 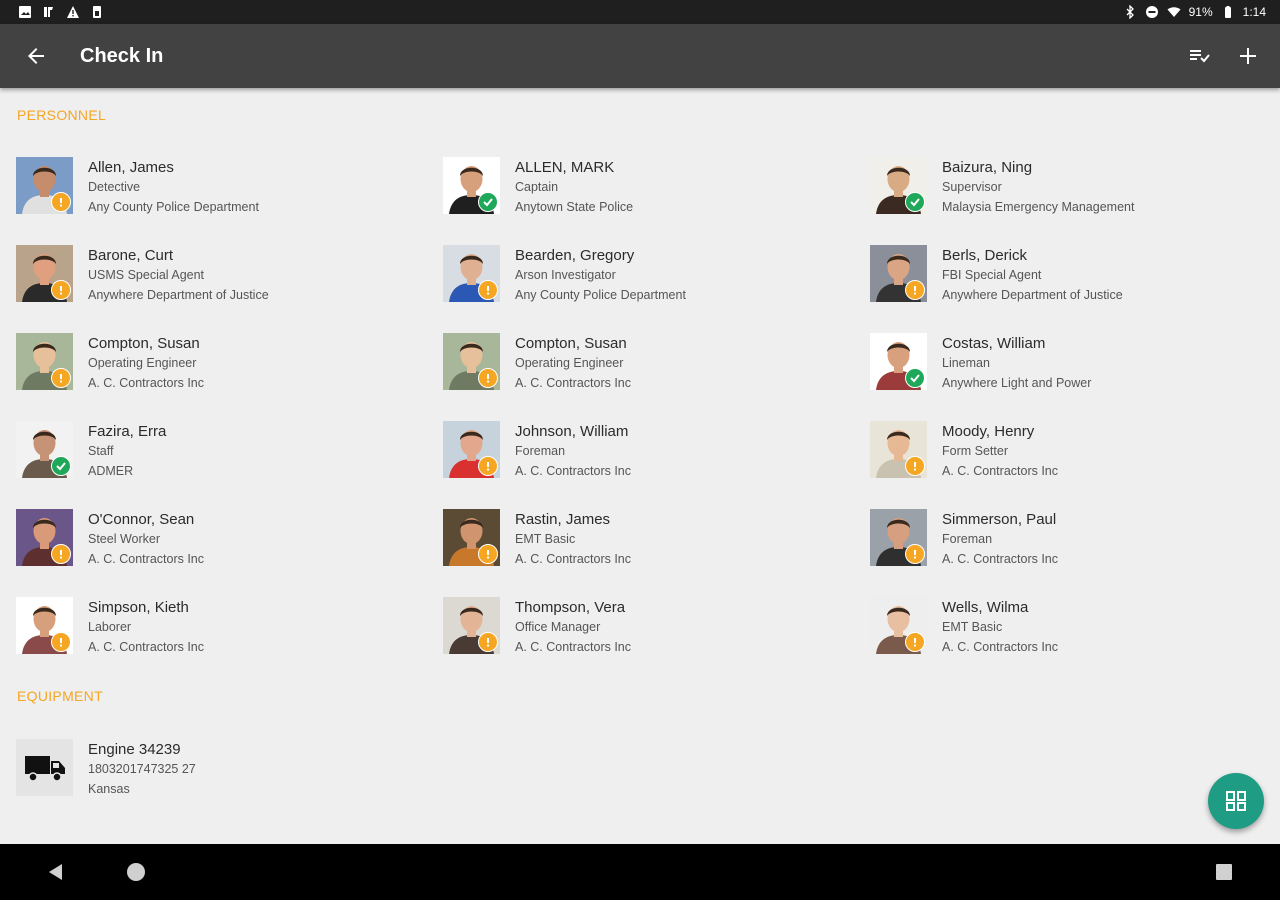 I want to click on personnel-card: Fazira, Erra Staff ADMER, so click(x=229, y=465).